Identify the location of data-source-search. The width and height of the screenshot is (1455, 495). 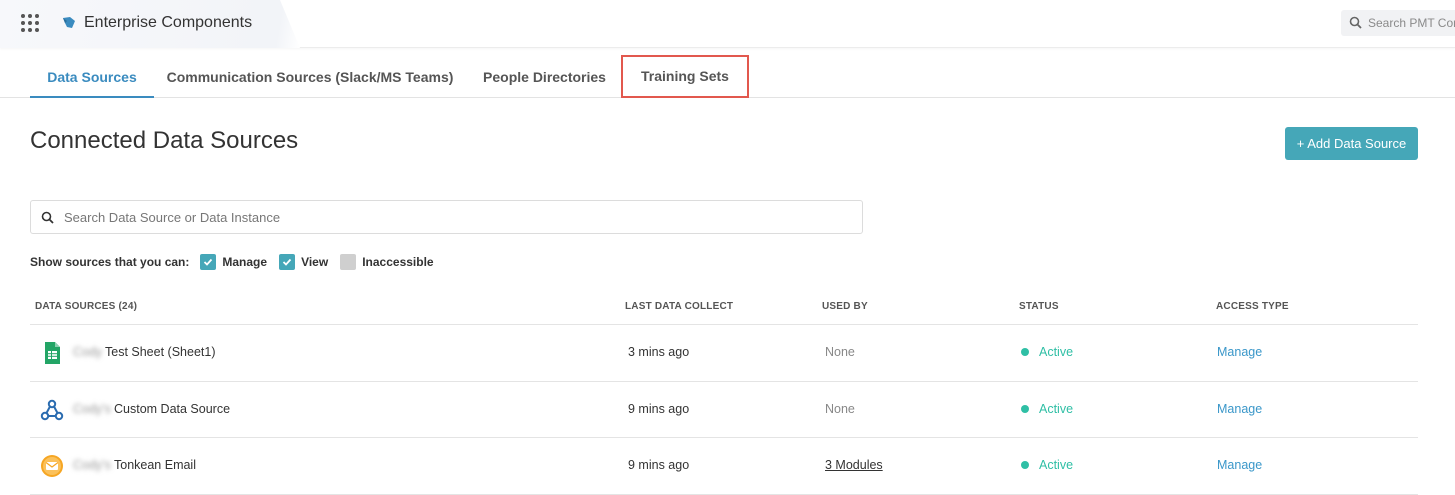
(446, 217).